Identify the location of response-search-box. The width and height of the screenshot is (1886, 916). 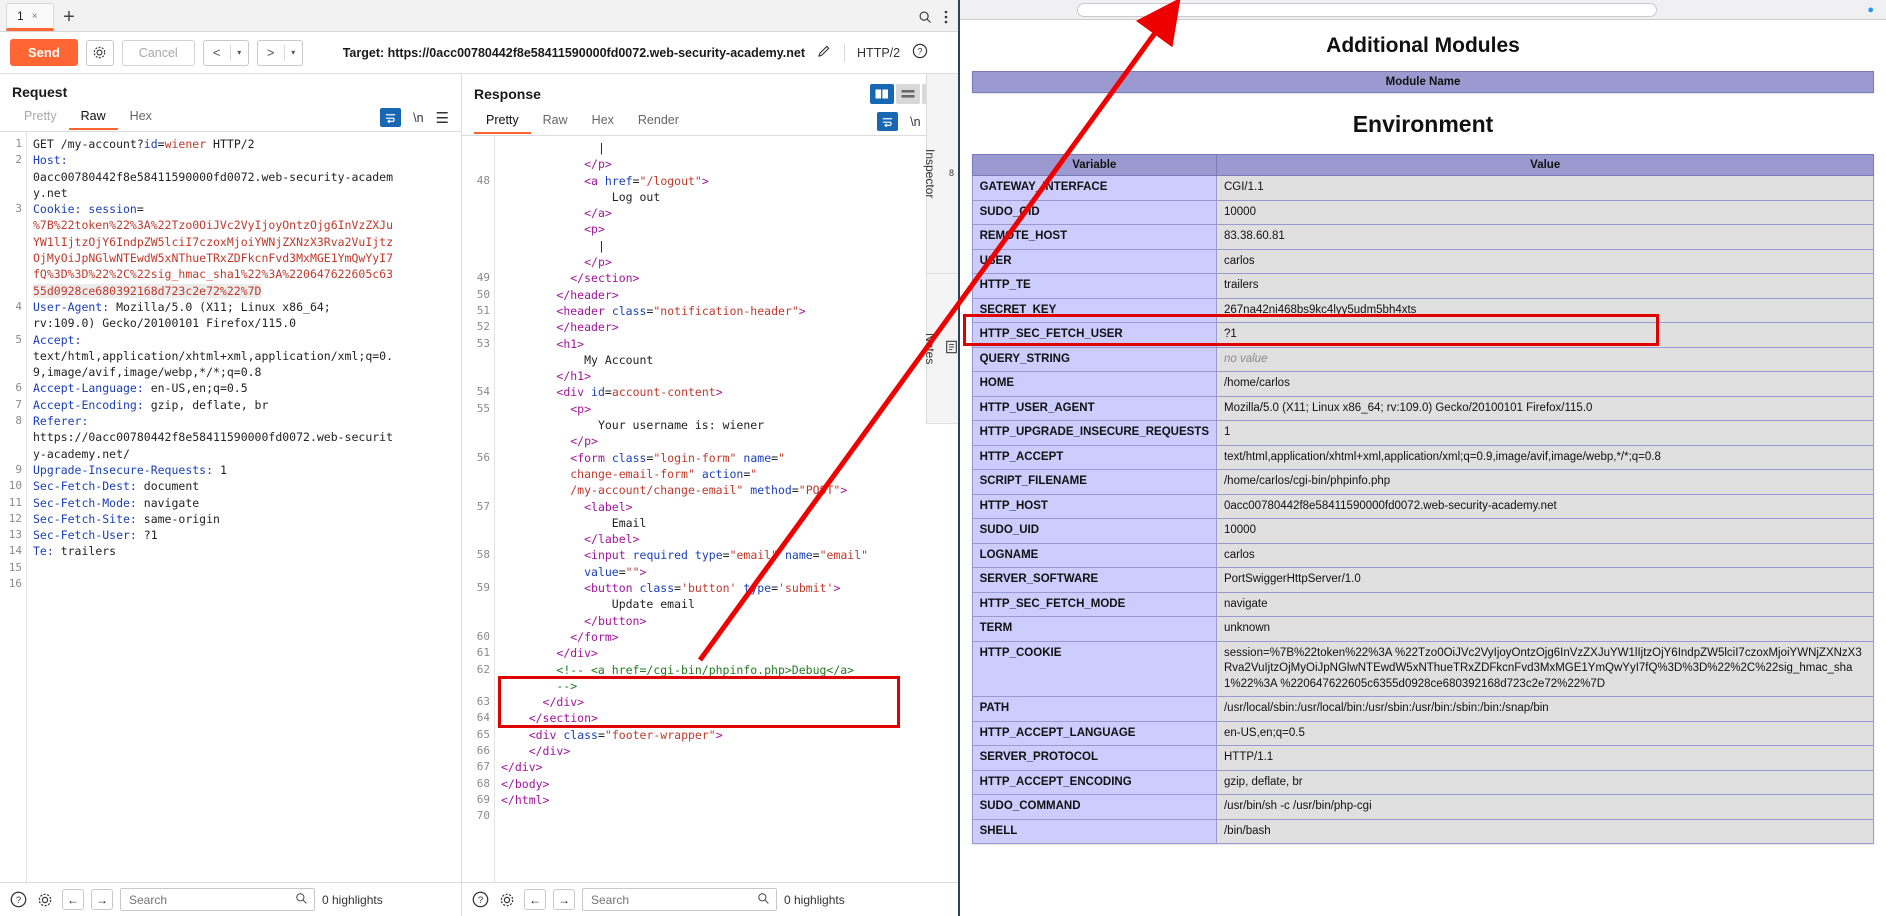
(679, 899).